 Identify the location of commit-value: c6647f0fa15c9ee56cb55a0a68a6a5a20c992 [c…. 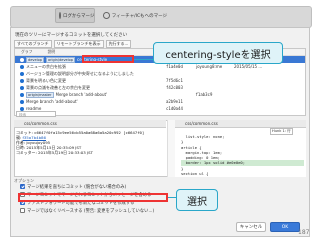
(89, 132).